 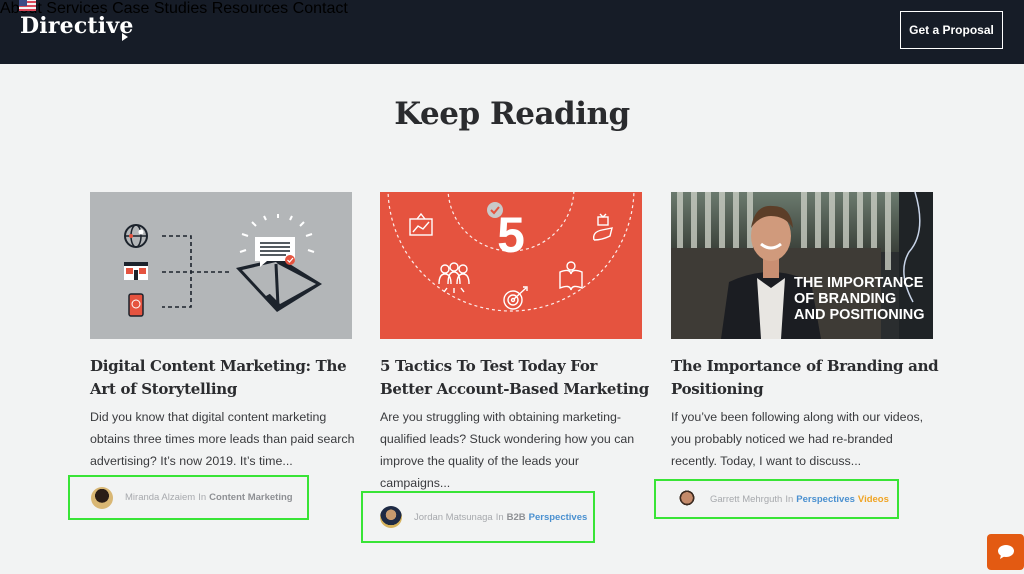 I want to click on svg-text: AND POSITIONING, so click(x=859, y=315).